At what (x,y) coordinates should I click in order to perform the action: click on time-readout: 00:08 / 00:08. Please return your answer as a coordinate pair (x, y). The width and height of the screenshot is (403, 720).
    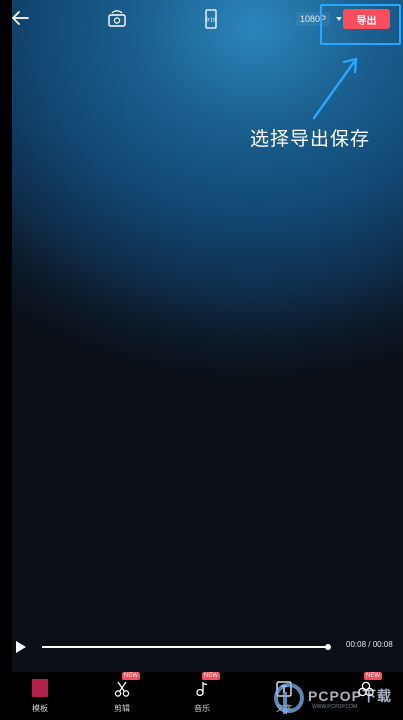
    Looking at the image, I should click on (369, 644).